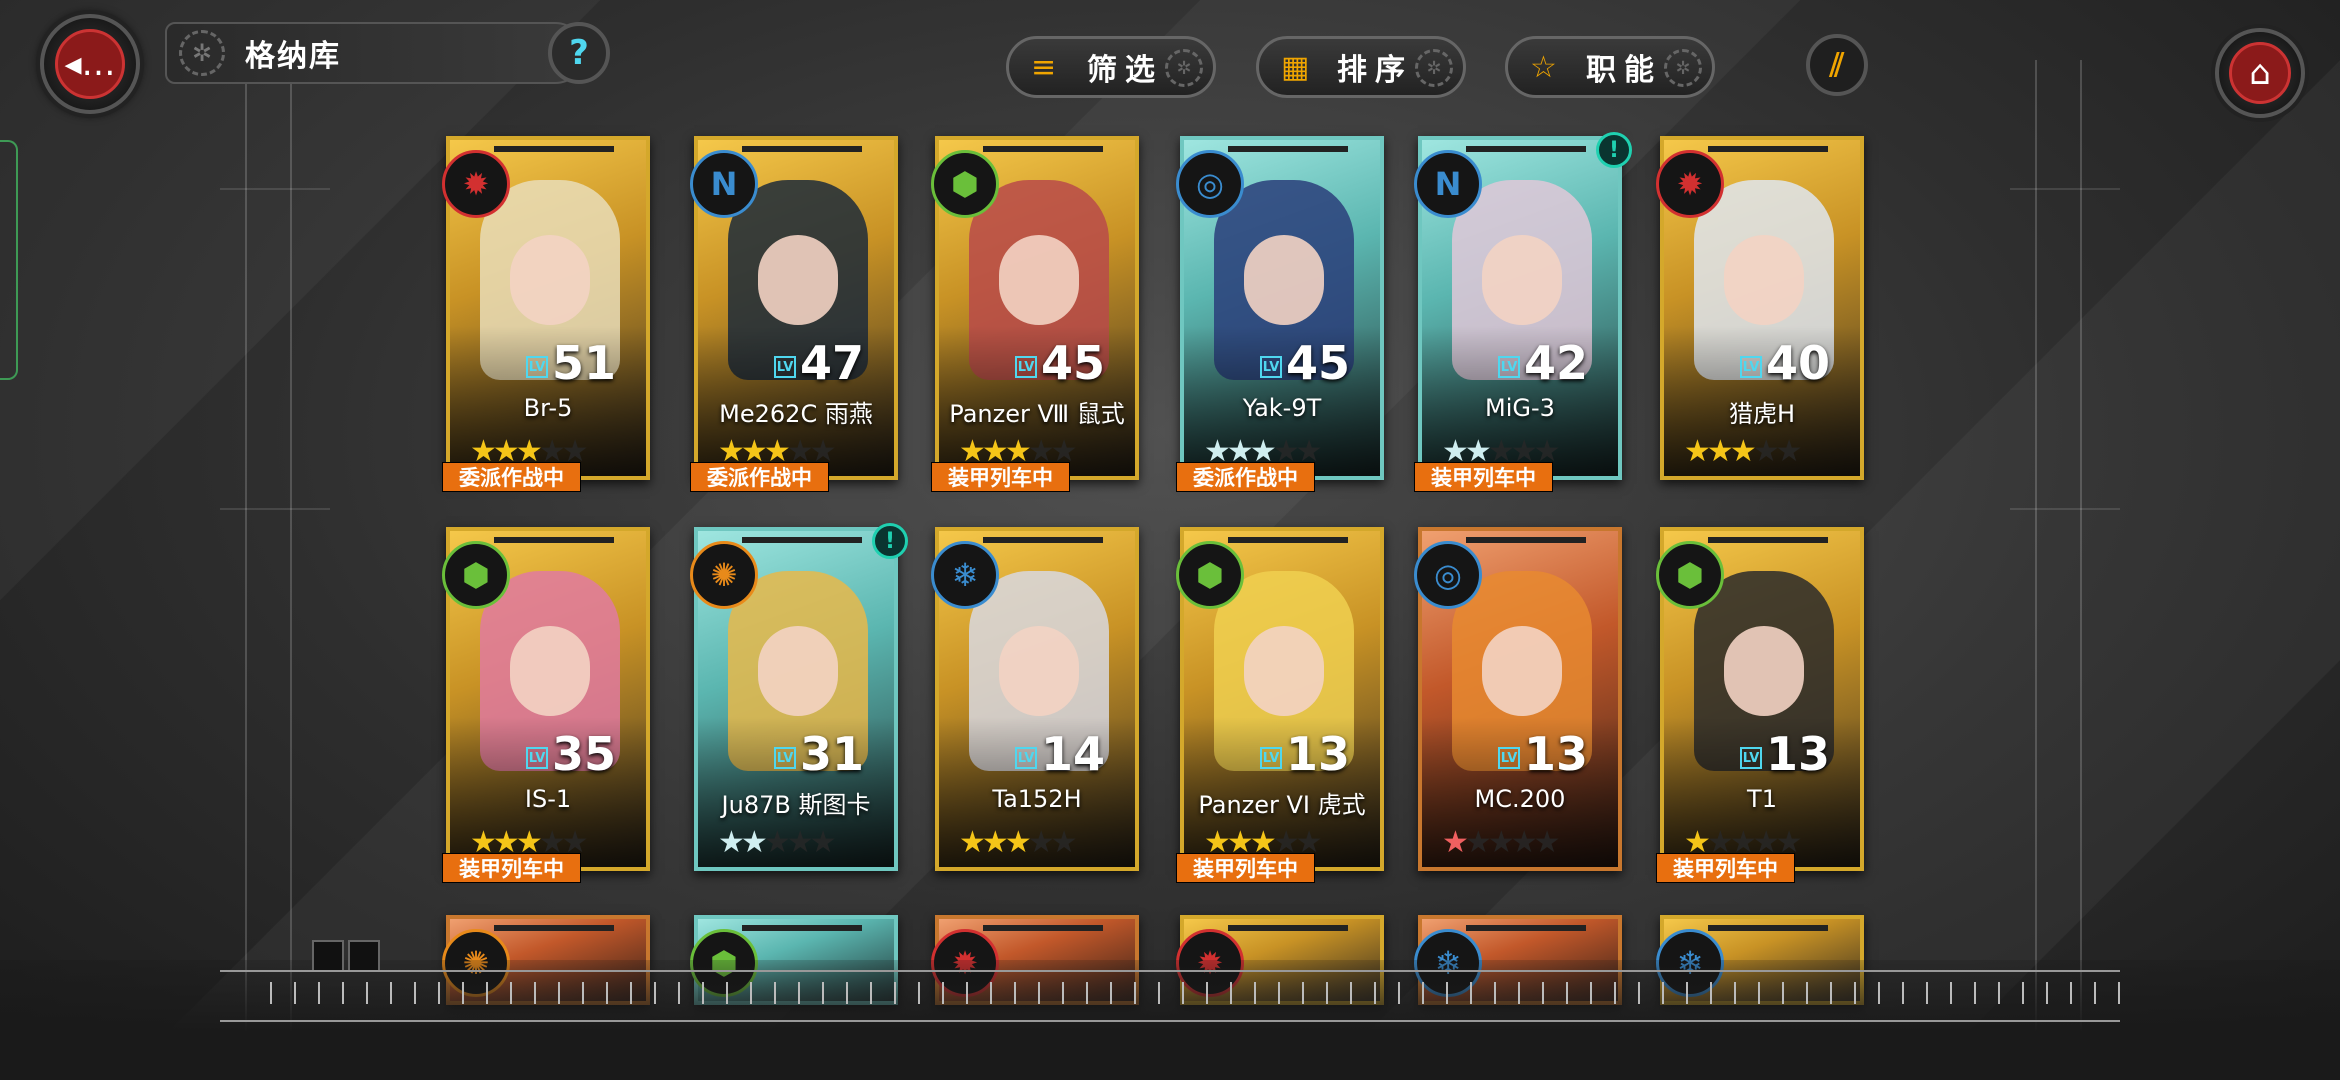 The width and height of the screenshot is (2340, 1080). What do you see at coordinates (1361, 67) in the screenshot?
I see `sort-button: ▦ 排序 ✲` at bounding box center [1361, 67].